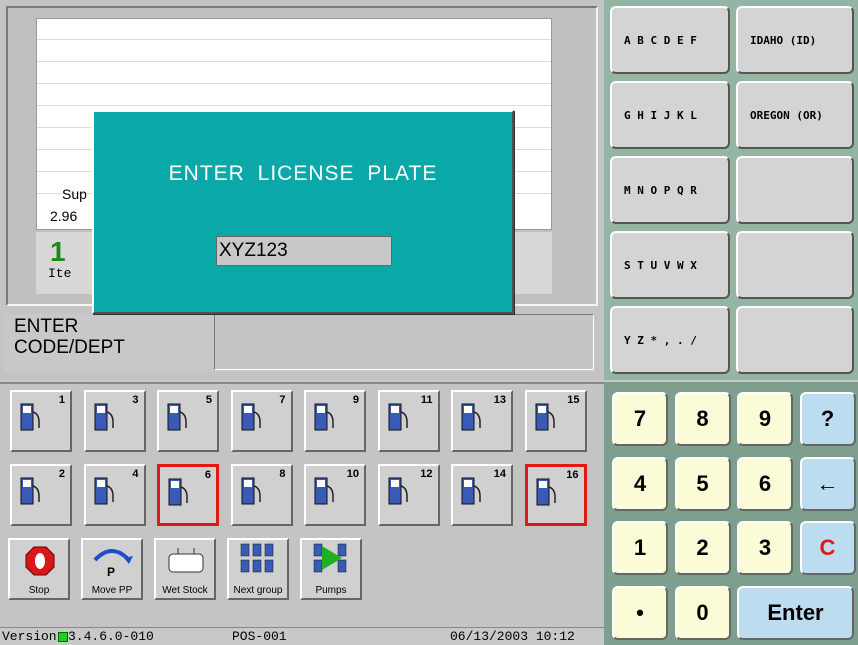 The image size is (858, 645). Describe the element at coordinates (111, 636) in the screenshot. I see `version-number: 3.4.6.0-010` at that location.